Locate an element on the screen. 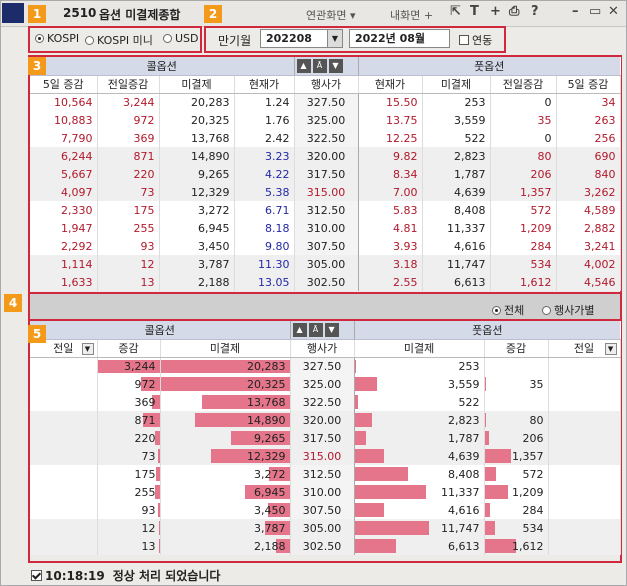 The height and width of the screenshot is (586, 627). market-radio-kospi: KOSPI is located at coordinates (57, 38).